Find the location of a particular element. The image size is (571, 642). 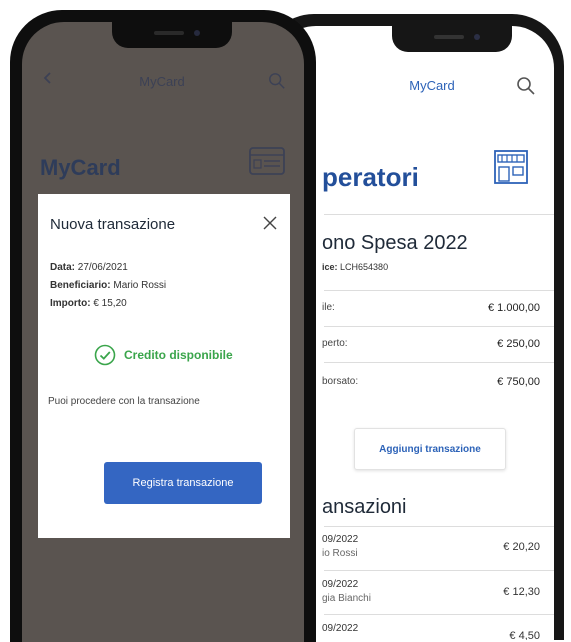

transaction-amount: € 20,20 is located at coordinates (521, 547).